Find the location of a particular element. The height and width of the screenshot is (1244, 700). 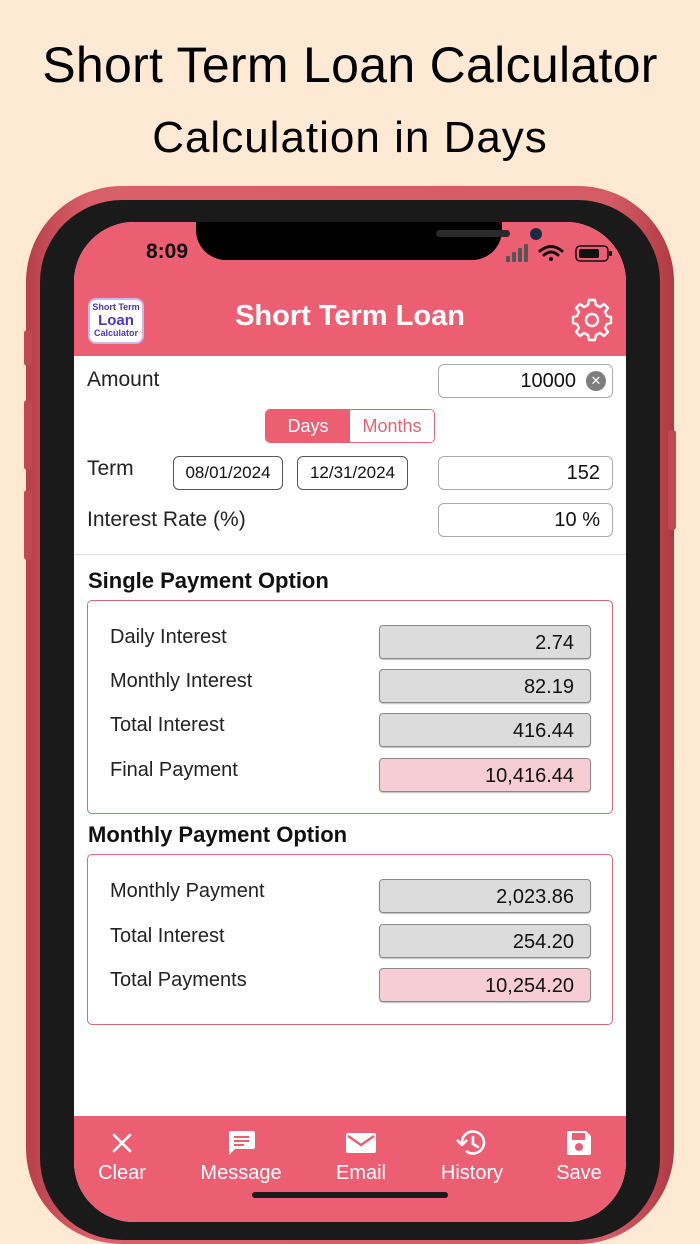

history-icon is located at coordinates (472, 1143).